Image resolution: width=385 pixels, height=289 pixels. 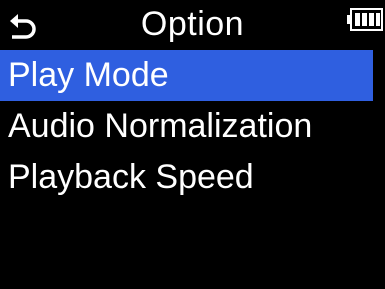 I want to click on battery-indicator, so click(x=365, y=20).